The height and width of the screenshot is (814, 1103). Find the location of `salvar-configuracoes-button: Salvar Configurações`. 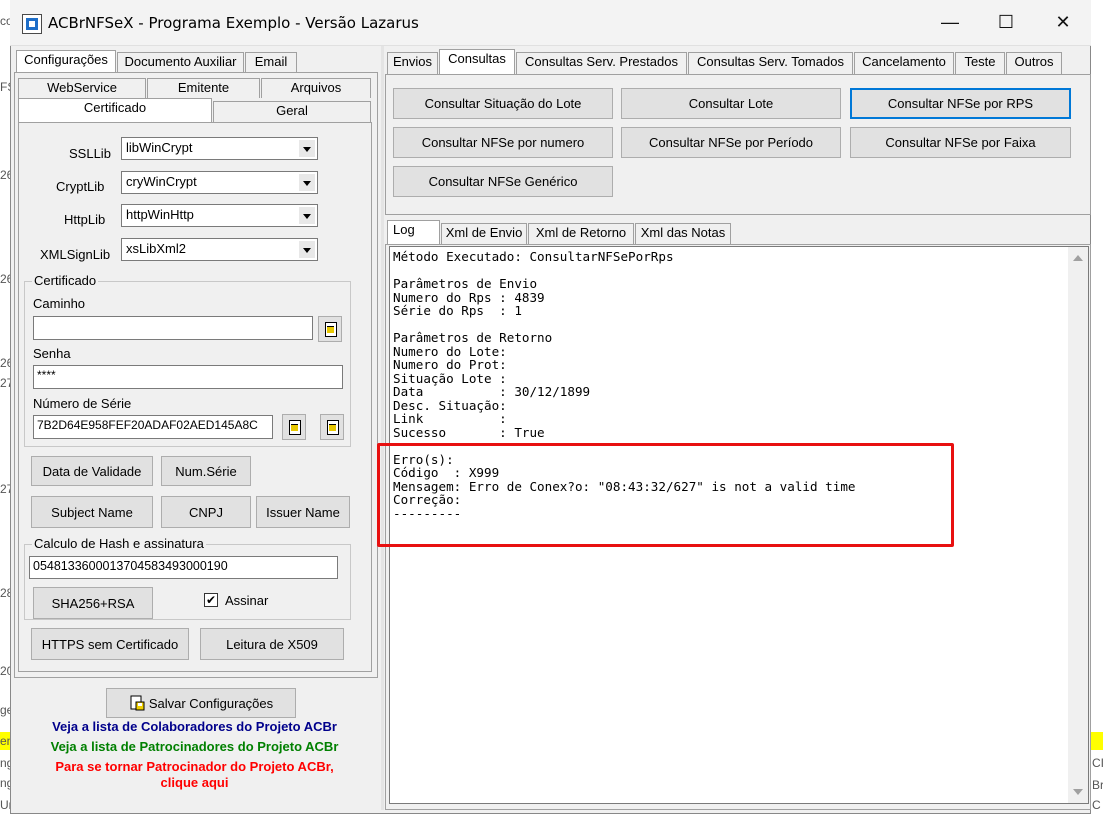

salvar-configuracoes-button: Salvar Configurações is located at coordinates (201, 703).